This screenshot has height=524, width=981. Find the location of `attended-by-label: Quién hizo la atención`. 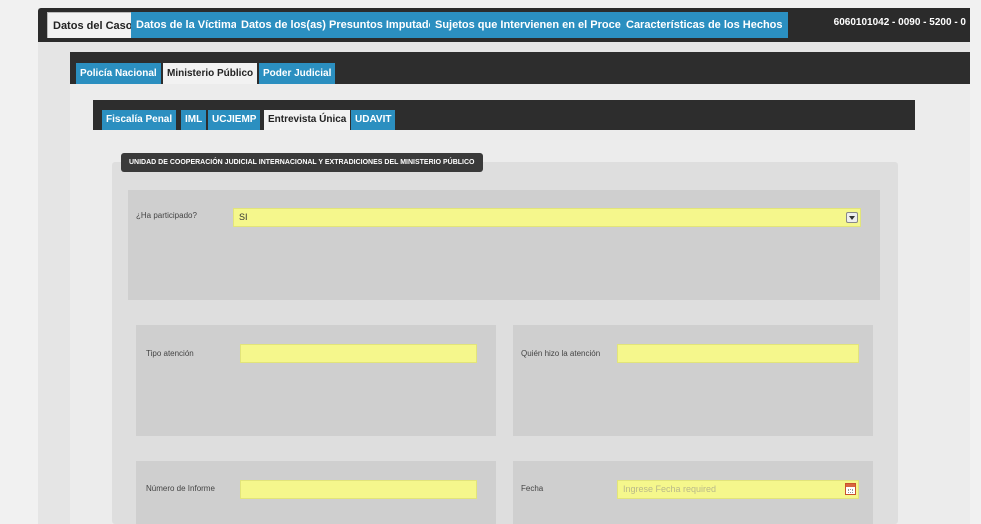

attended-by-label: Quién hizo la atención is located at coordinates (561, 353).